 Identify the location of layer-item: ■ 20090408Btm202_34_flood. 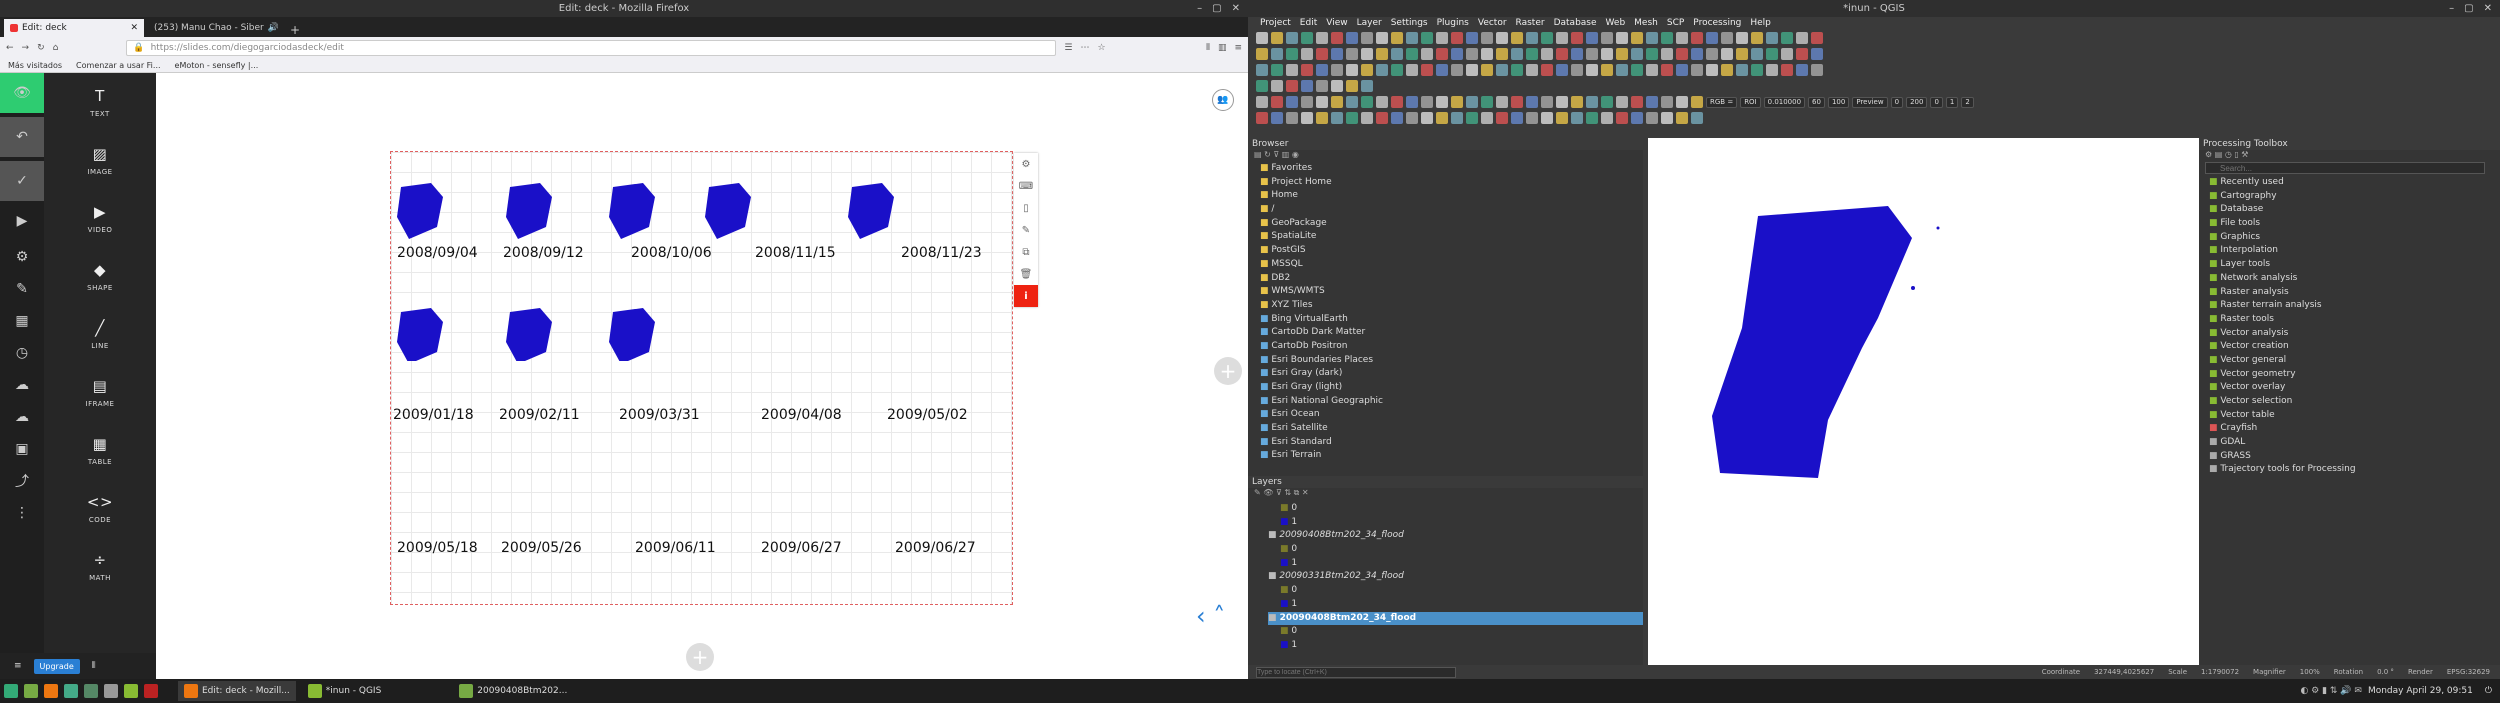
(1455, 618).